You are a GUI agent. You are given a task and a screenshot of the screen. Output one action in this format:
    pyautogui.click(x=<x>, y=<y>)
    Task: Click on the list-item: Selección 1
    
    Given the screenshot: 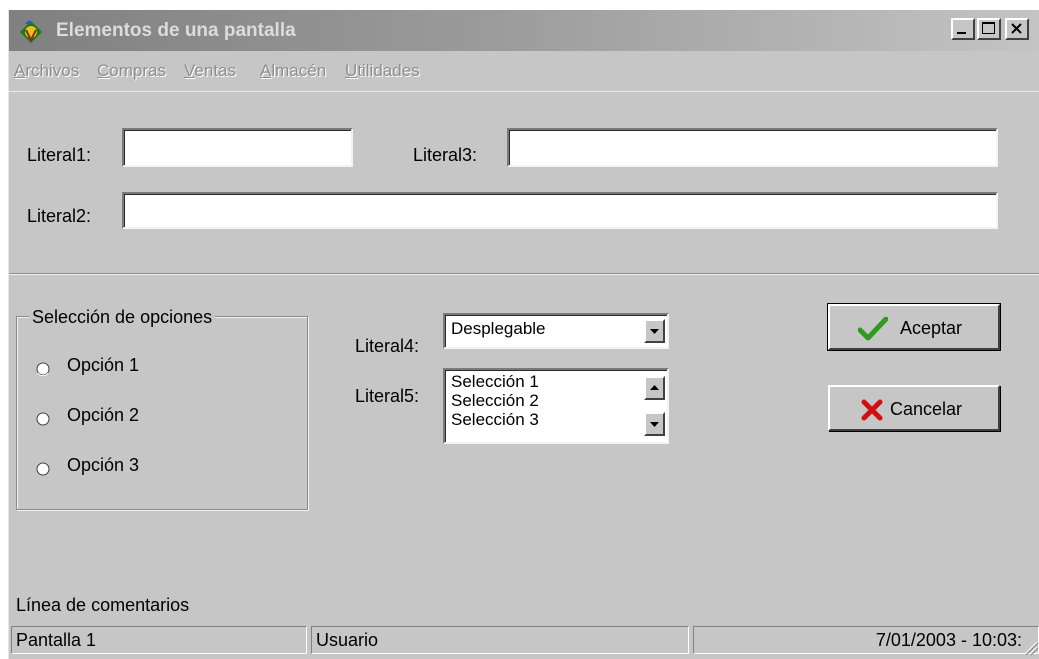 What is the action you would take?
    pyautogui.click(x=556, y=381)
    